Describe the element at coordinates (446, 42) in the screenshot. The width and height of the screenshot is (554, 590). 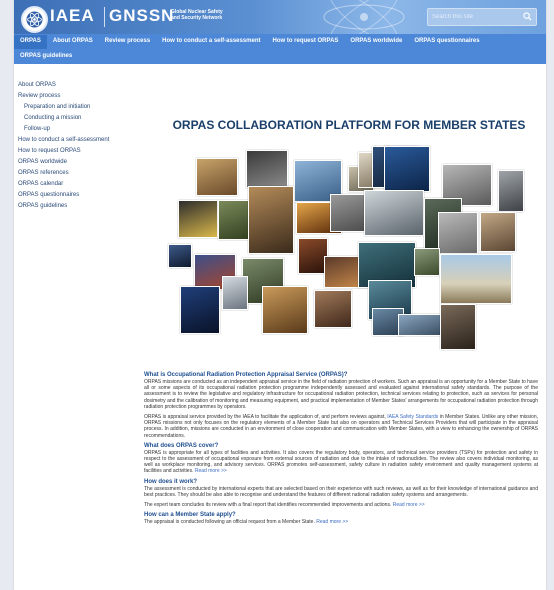
I see `nav-orpas-questionnaires: ORPAS questionnaires` at that location.